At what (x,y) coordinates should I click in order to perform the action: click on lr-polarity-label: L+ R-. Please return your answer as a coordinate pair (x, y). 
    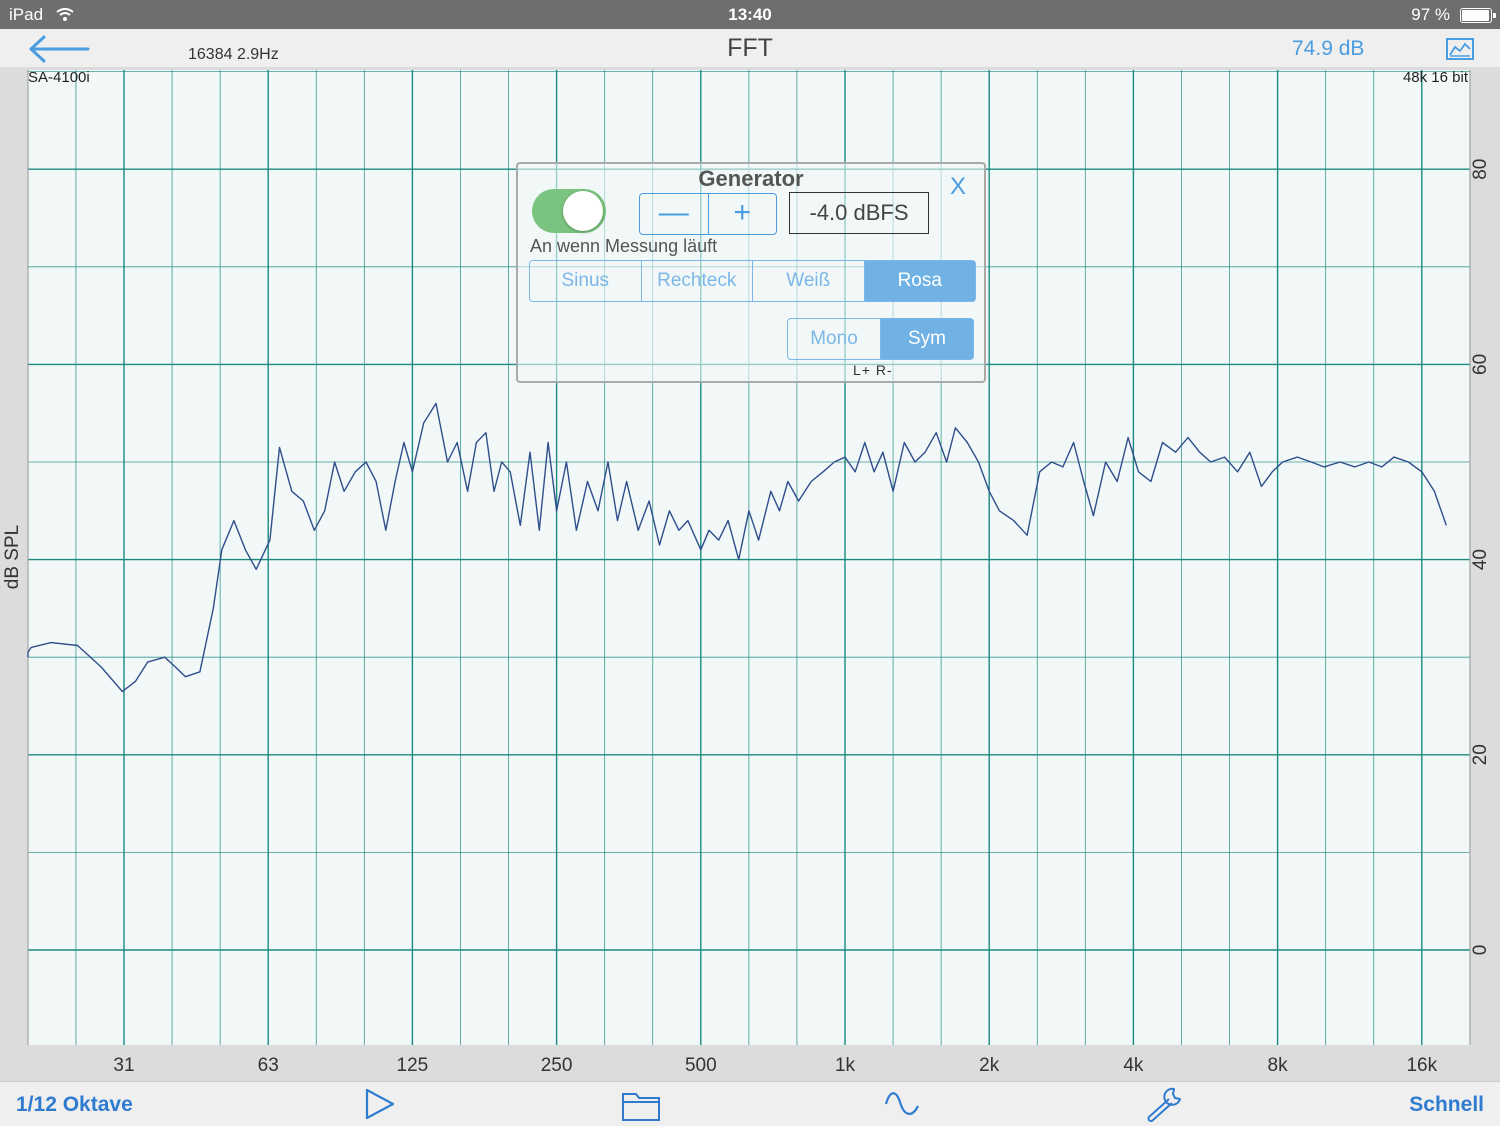
    Looking at the image, I should click on (873, 370).